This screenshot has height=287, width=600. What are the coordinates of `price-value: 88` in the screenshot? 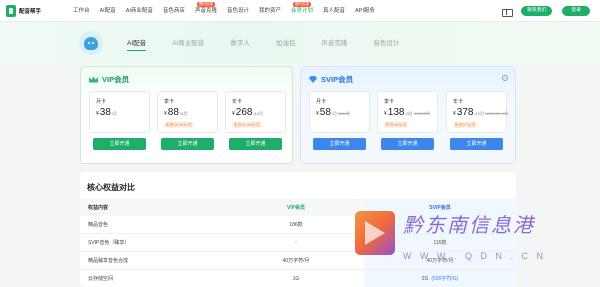 It's located at (173, 112).